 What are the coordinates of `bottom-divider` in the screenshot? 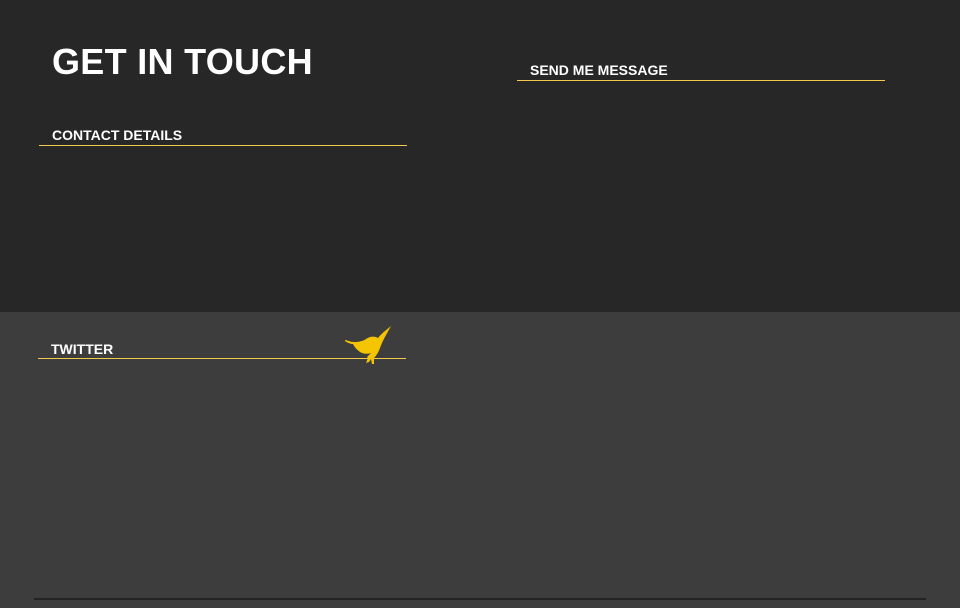 It's located at (480, 599).